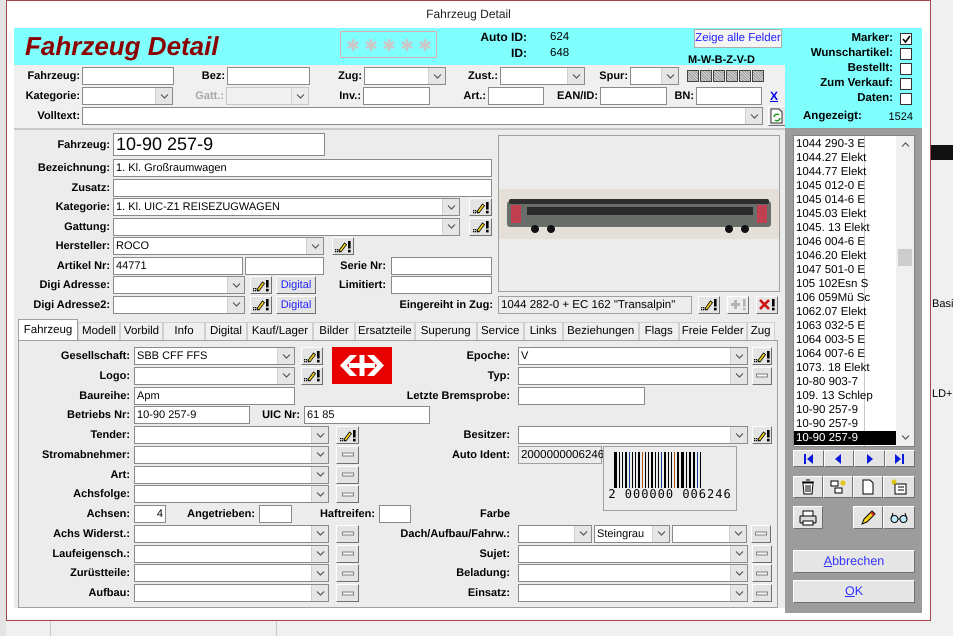 Image resolution: width=953 pixels, height=636 pixels. Describe the element at coordinates (777, 116) in the screenshot. I see `refresh-button` at that location.